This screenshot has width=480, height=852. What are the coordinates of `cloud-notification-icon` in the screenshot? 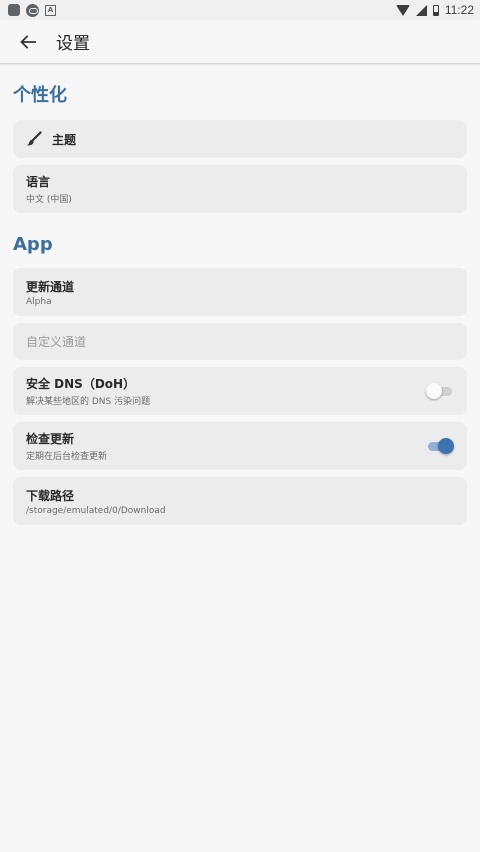 It's located at (32, 10).